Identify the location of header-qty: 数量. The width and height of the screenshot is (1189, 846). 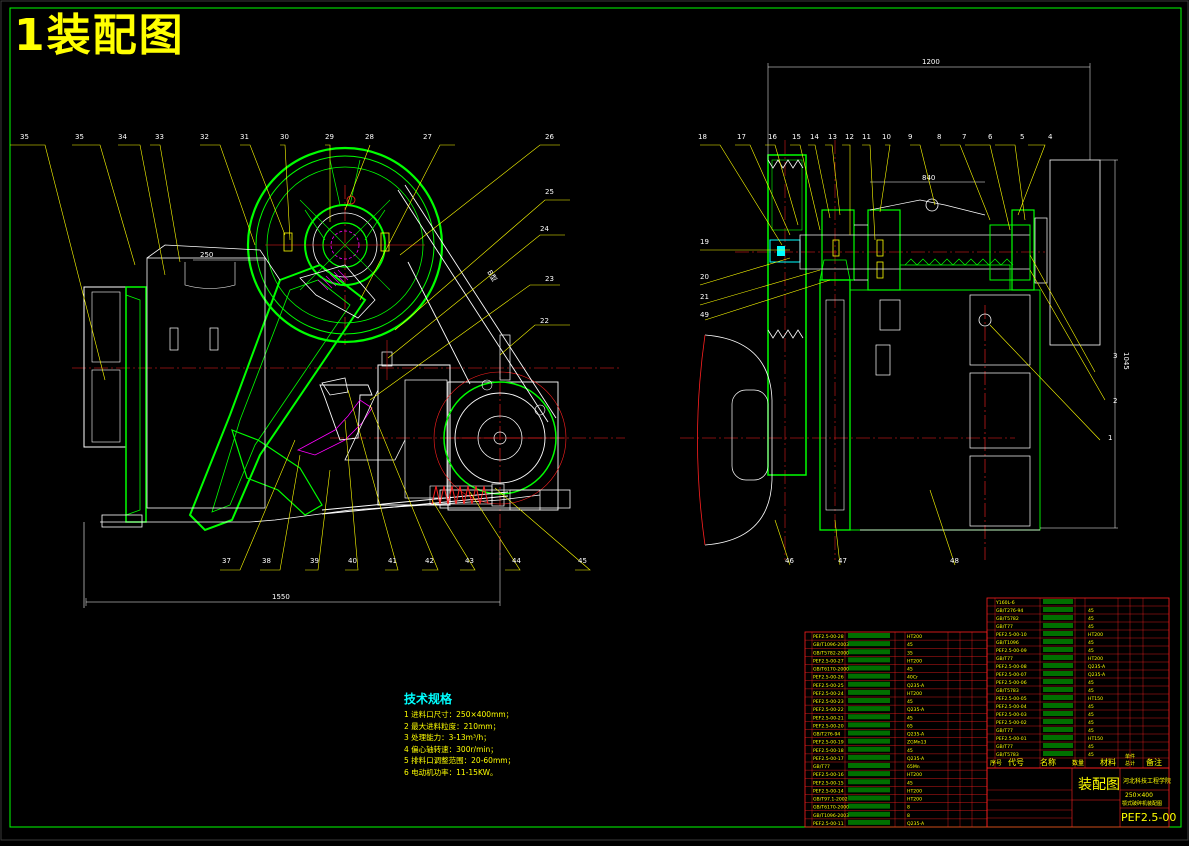
(1078, 763).